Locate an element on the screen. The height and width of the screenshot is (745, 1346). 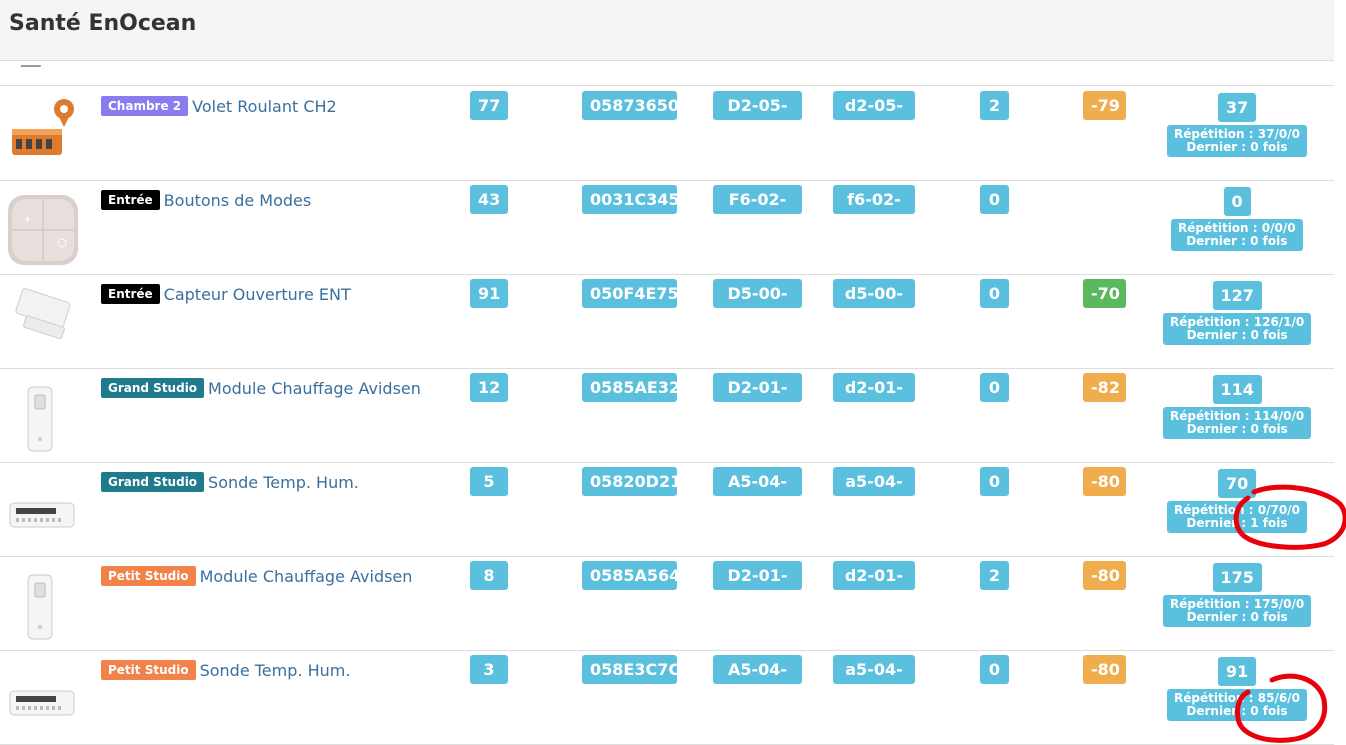
message-count-label: 127 is located at coordinates (1237, 295).